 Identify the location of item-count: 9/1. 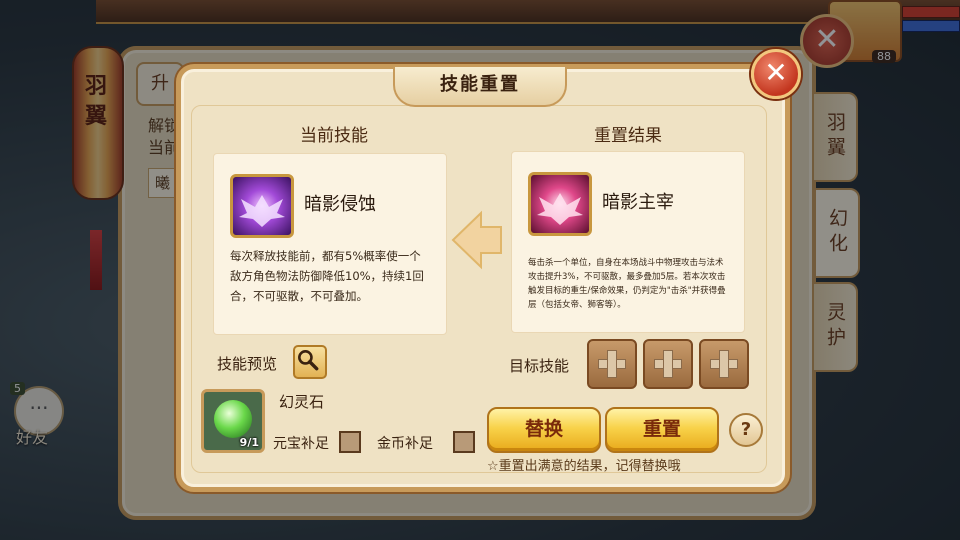
(249, 442).